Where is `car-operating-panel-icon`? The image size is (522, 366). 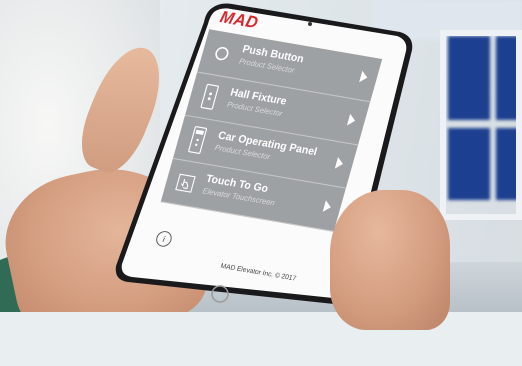 car-operating-panel-icon is located at coordinates (198, 140).